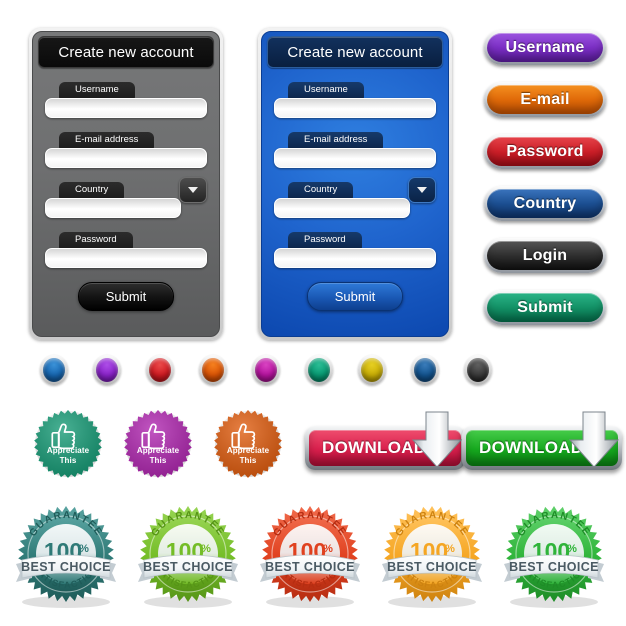  I want to click on dot-magenta, so click(266, 370).